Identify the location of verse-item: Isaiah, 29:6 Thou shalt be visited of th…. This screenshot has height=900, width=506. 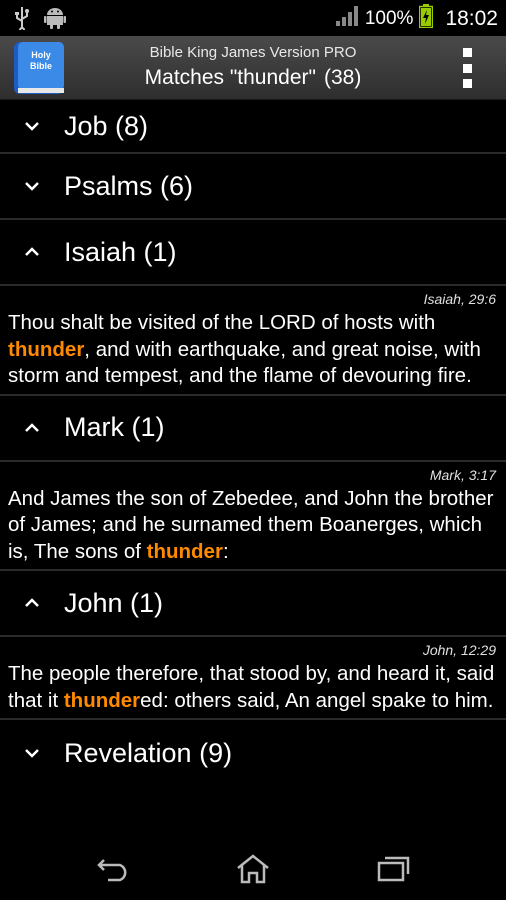
(253, 341).